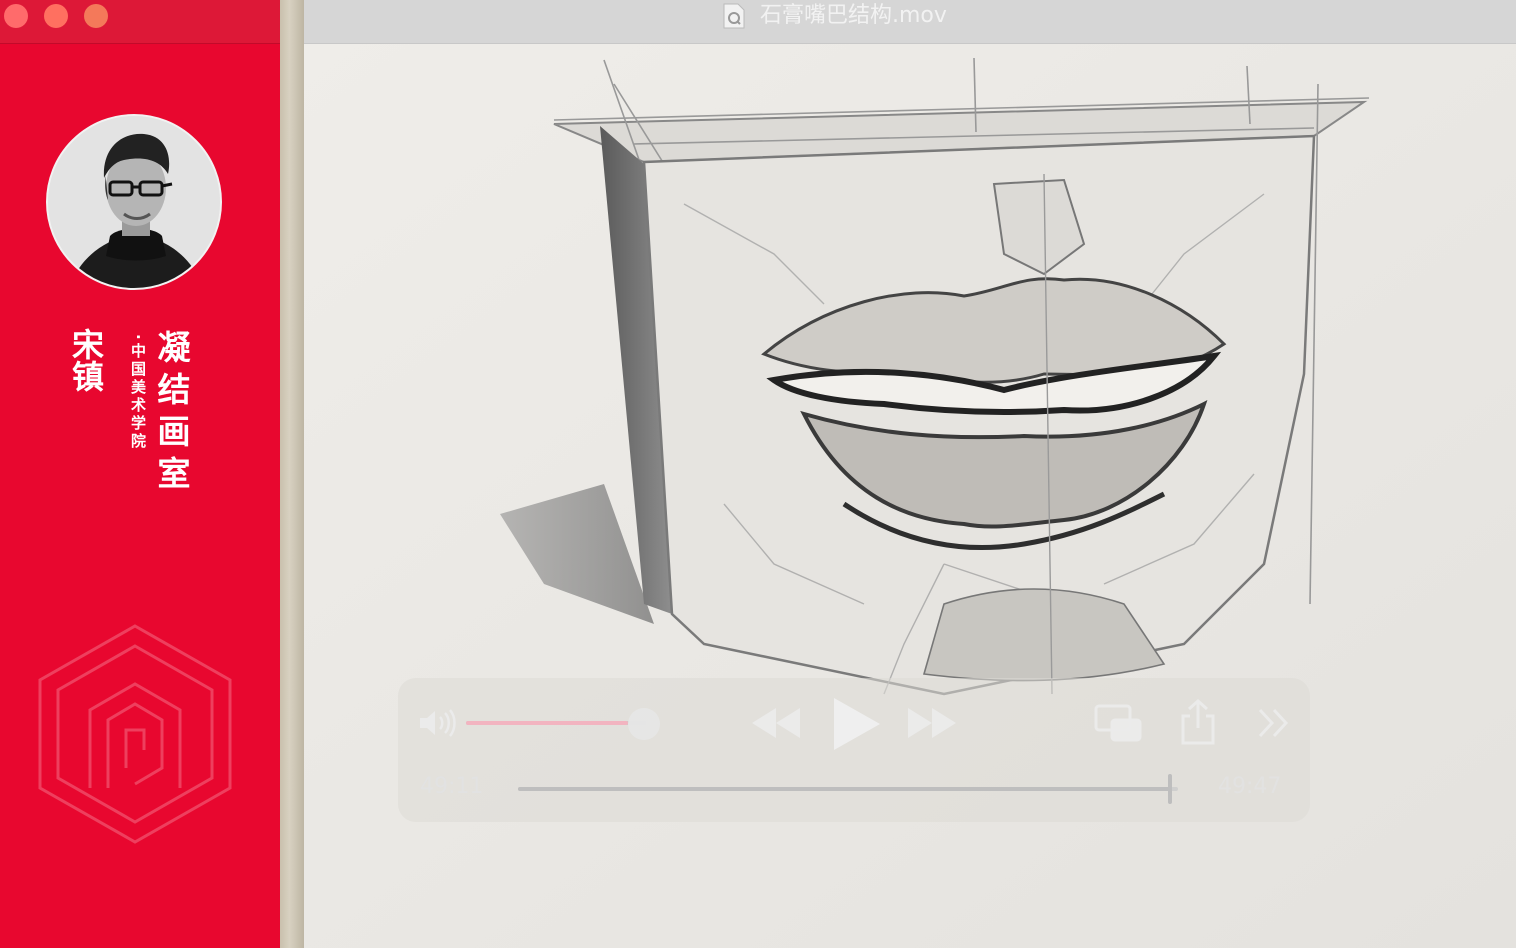 This screenshot has width=1516, height=948. What do you see at coordinates (292, 474) in the screenshot?
I see `frame-divider` at bounding box center [292, 474].